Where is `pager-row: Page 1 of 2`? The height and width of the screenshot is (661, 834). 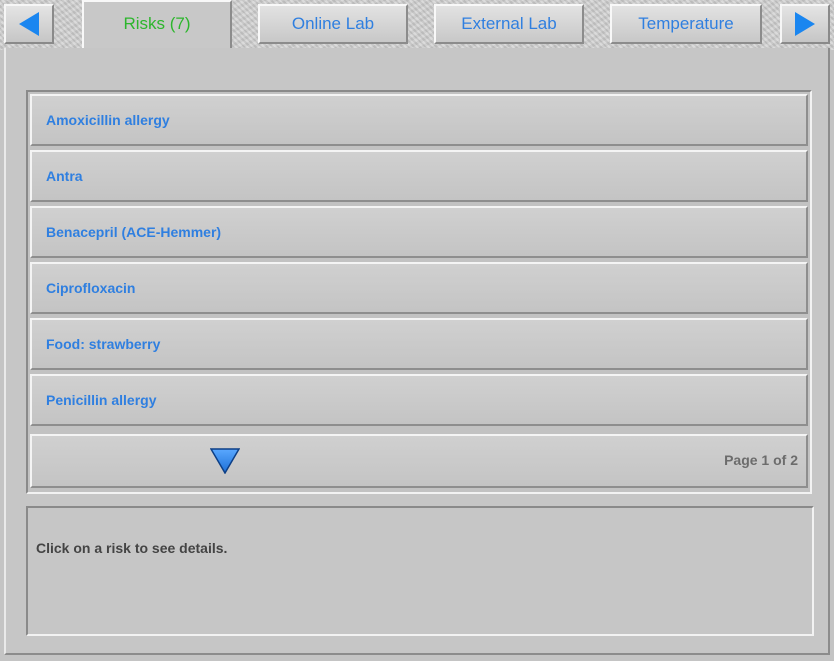
pager-row: Page 1 of 2 is located at coordinates (419, 461).